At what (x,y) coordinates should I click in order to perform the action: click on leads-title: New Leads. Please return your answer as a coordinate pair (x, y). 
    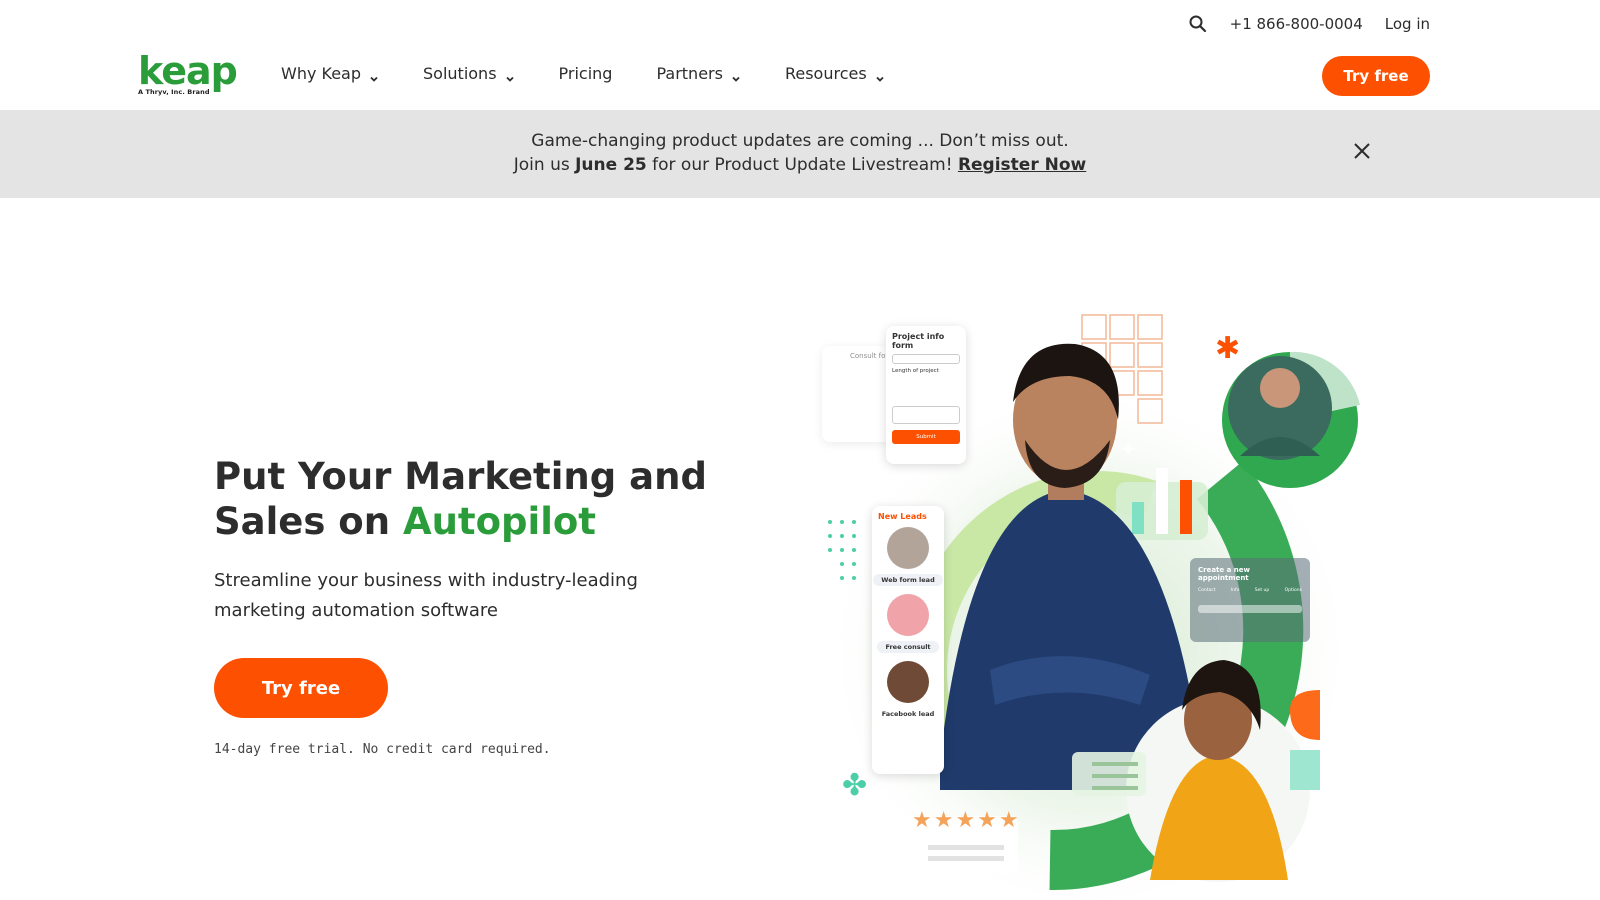
    Looking at the image, I should click on (902, 516).